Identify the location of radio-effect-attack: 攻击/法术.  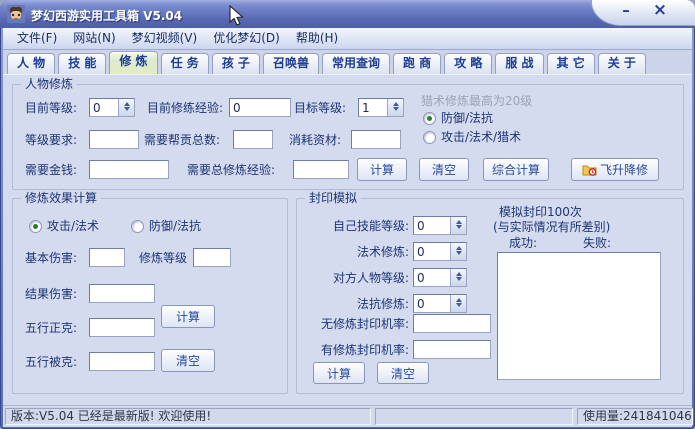
(64, 226).